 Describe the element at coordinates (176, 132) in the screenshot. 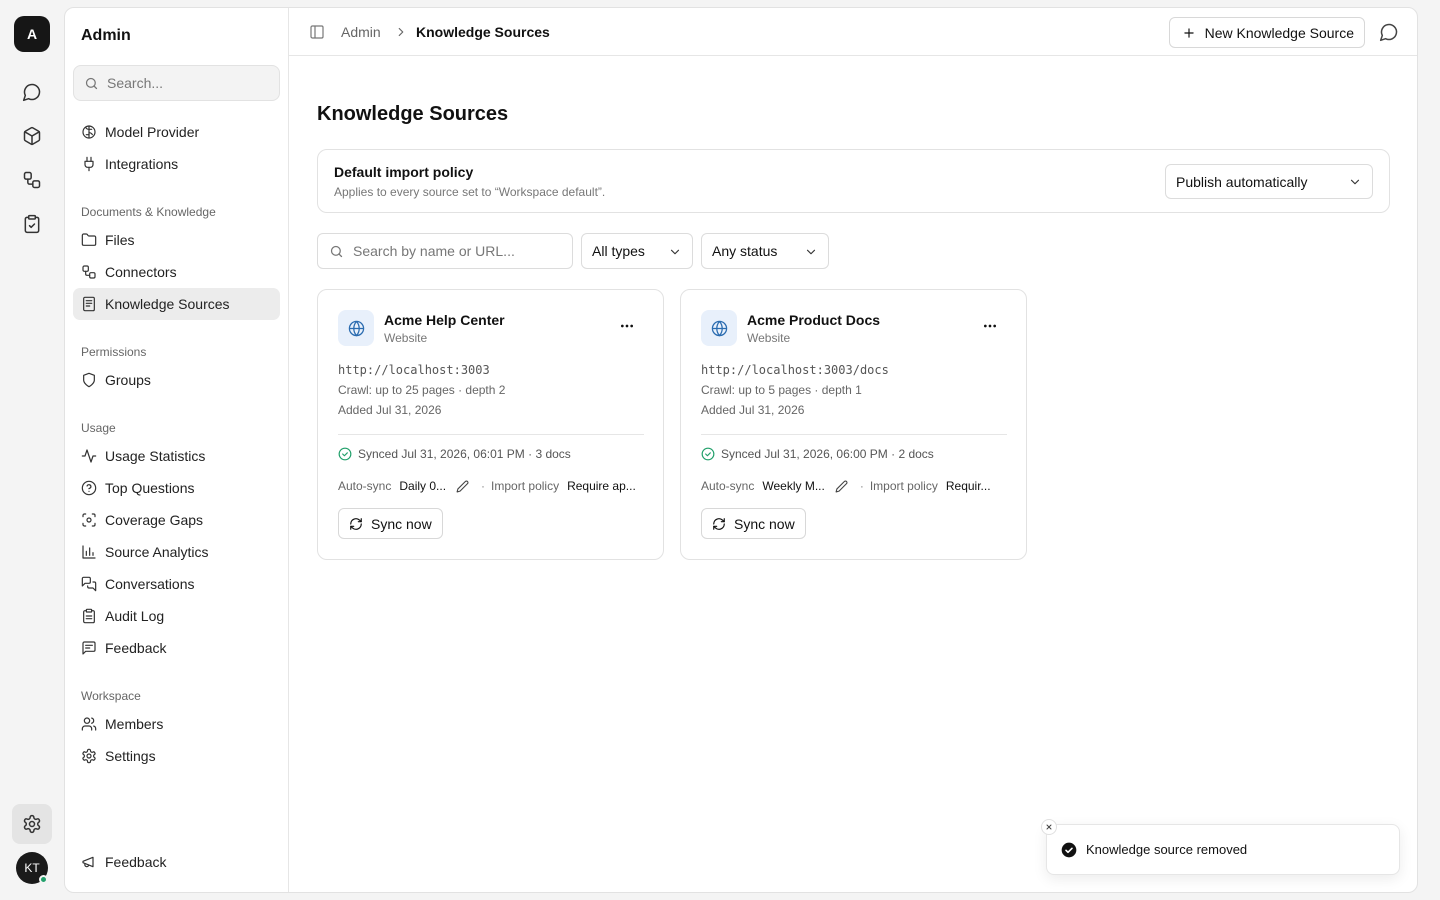

I see `sidebar-item-model-provider: Model Provider` at that location.